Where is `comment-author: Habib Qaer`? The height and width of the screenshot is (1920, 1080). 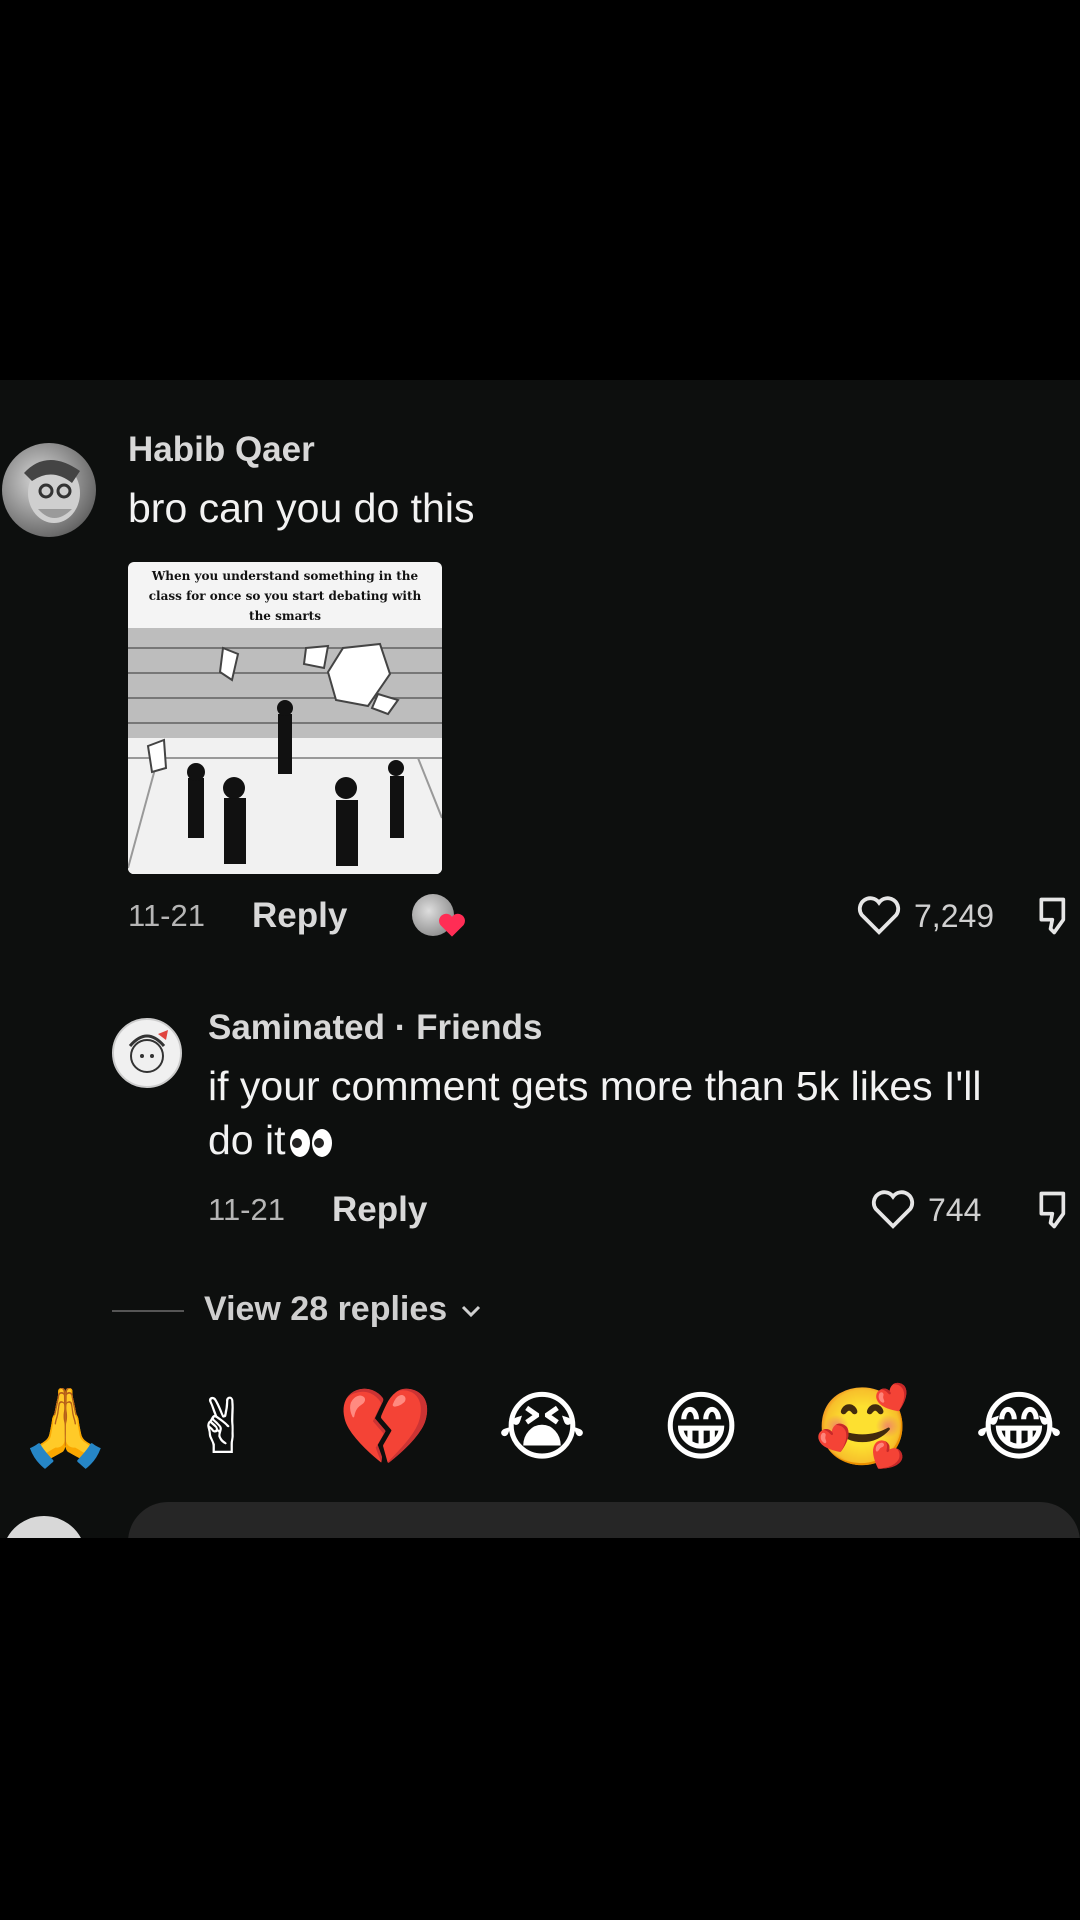
comment-author: Habib Qaer is located at coordinates (221, 450).